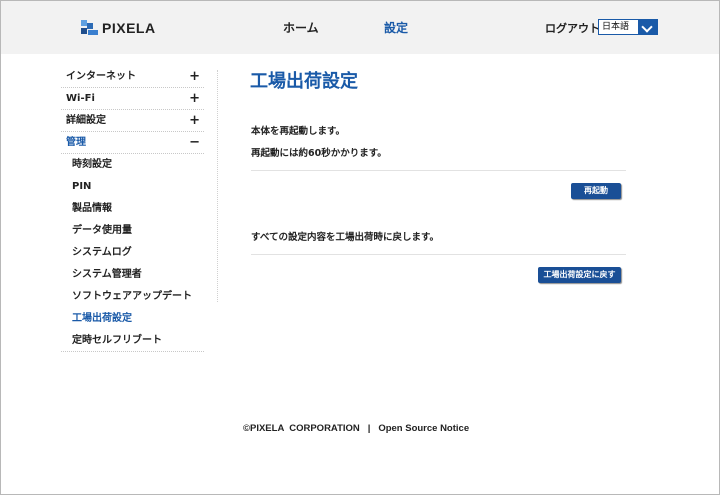 The width and height of the screenshot is (720, 495). What do you see at coordinates (132, 231) in the screenshot?
I see `sidebar-subitem-data-usage: データ使用量` at bounding box center [132, 231].